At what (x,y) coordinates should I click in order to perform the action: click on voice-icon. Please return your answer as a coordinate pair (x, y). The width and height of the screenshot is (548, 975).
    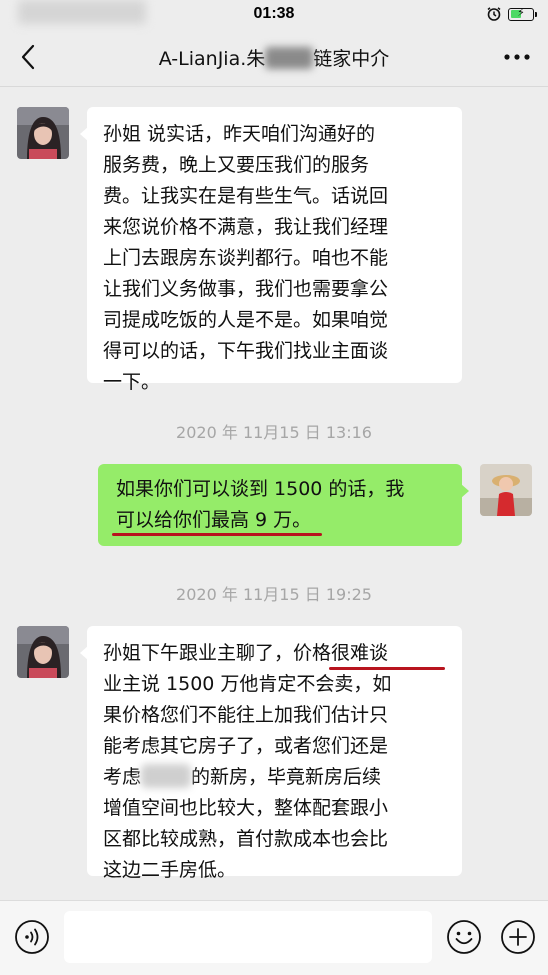
    Looking at the image, I should click on (32, 937).